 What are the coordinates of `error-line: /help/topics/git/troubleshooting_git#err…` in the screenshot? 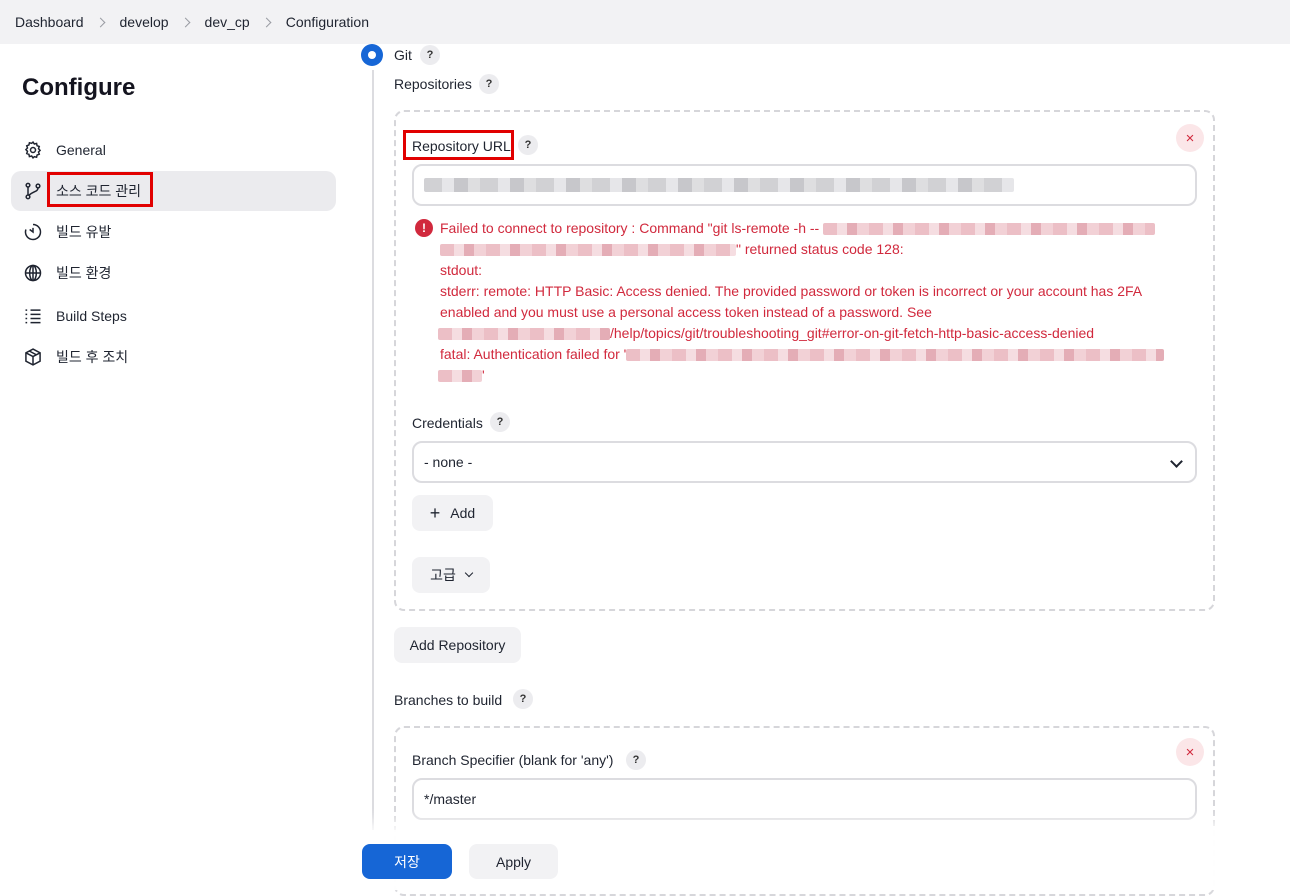 It's located at (766, 333).